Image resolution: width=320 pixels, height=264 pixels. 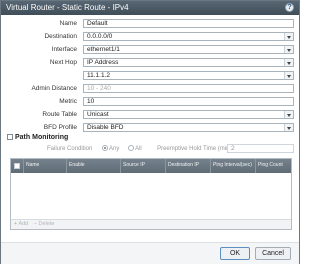 I want to click on metric-label: Metric, so click(x=68, y=101).